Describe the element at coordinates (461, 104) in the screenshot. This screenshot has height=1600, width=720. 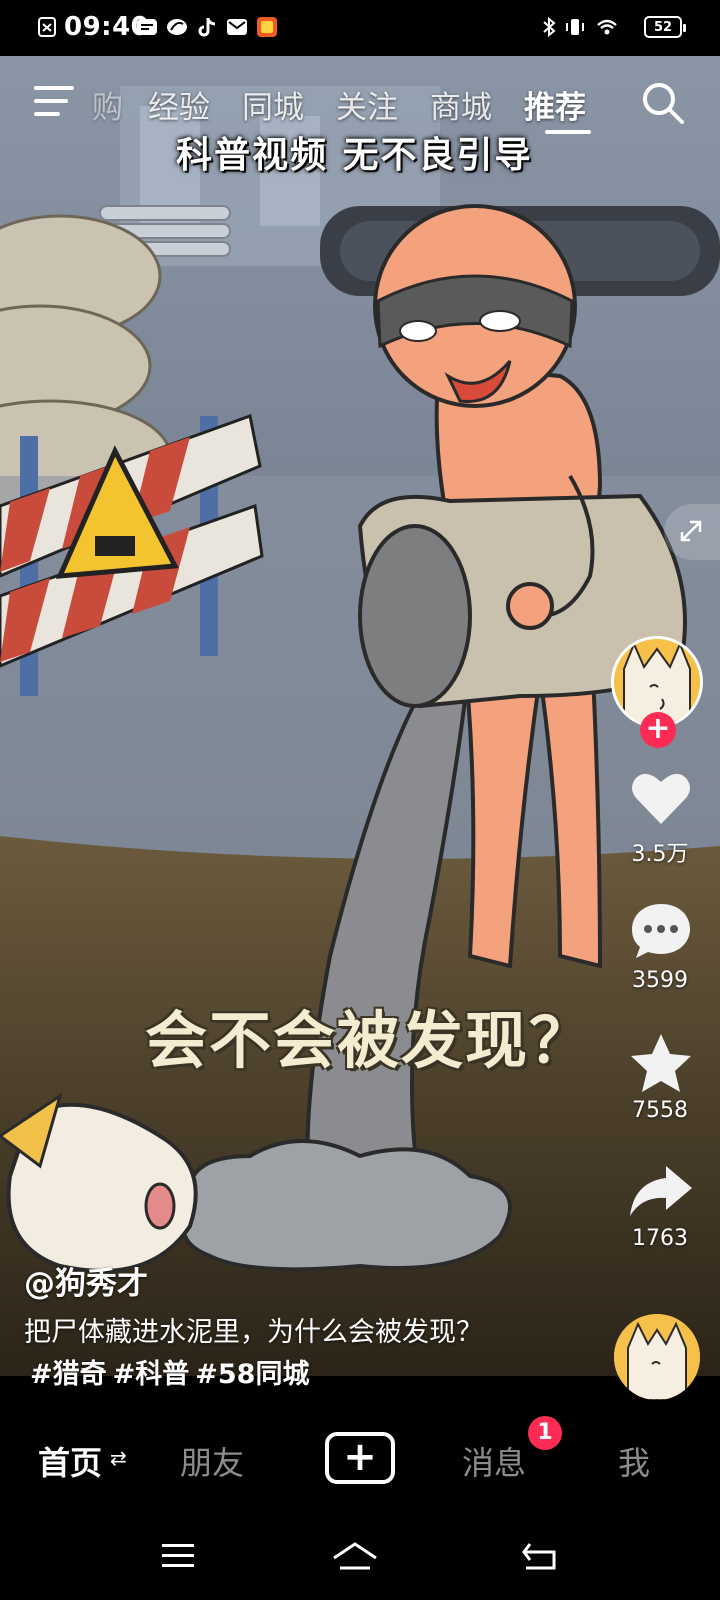
I see `tab-mall: 商城` at that location.